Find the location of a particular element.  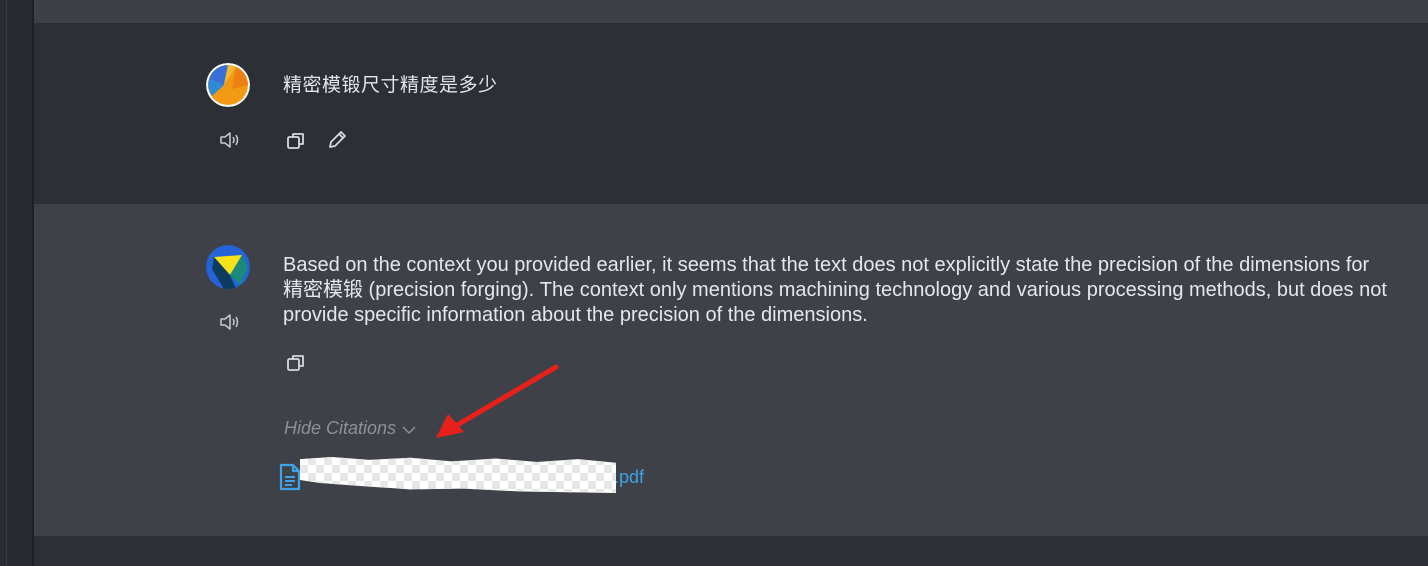

hide-citations-toggle: Hide Citations is located at coordinates (350, 428).